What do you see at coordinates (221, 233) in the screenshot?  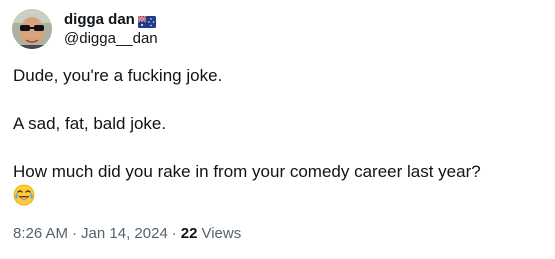 I see `views-label: Views` at bounding box center [221, 233].